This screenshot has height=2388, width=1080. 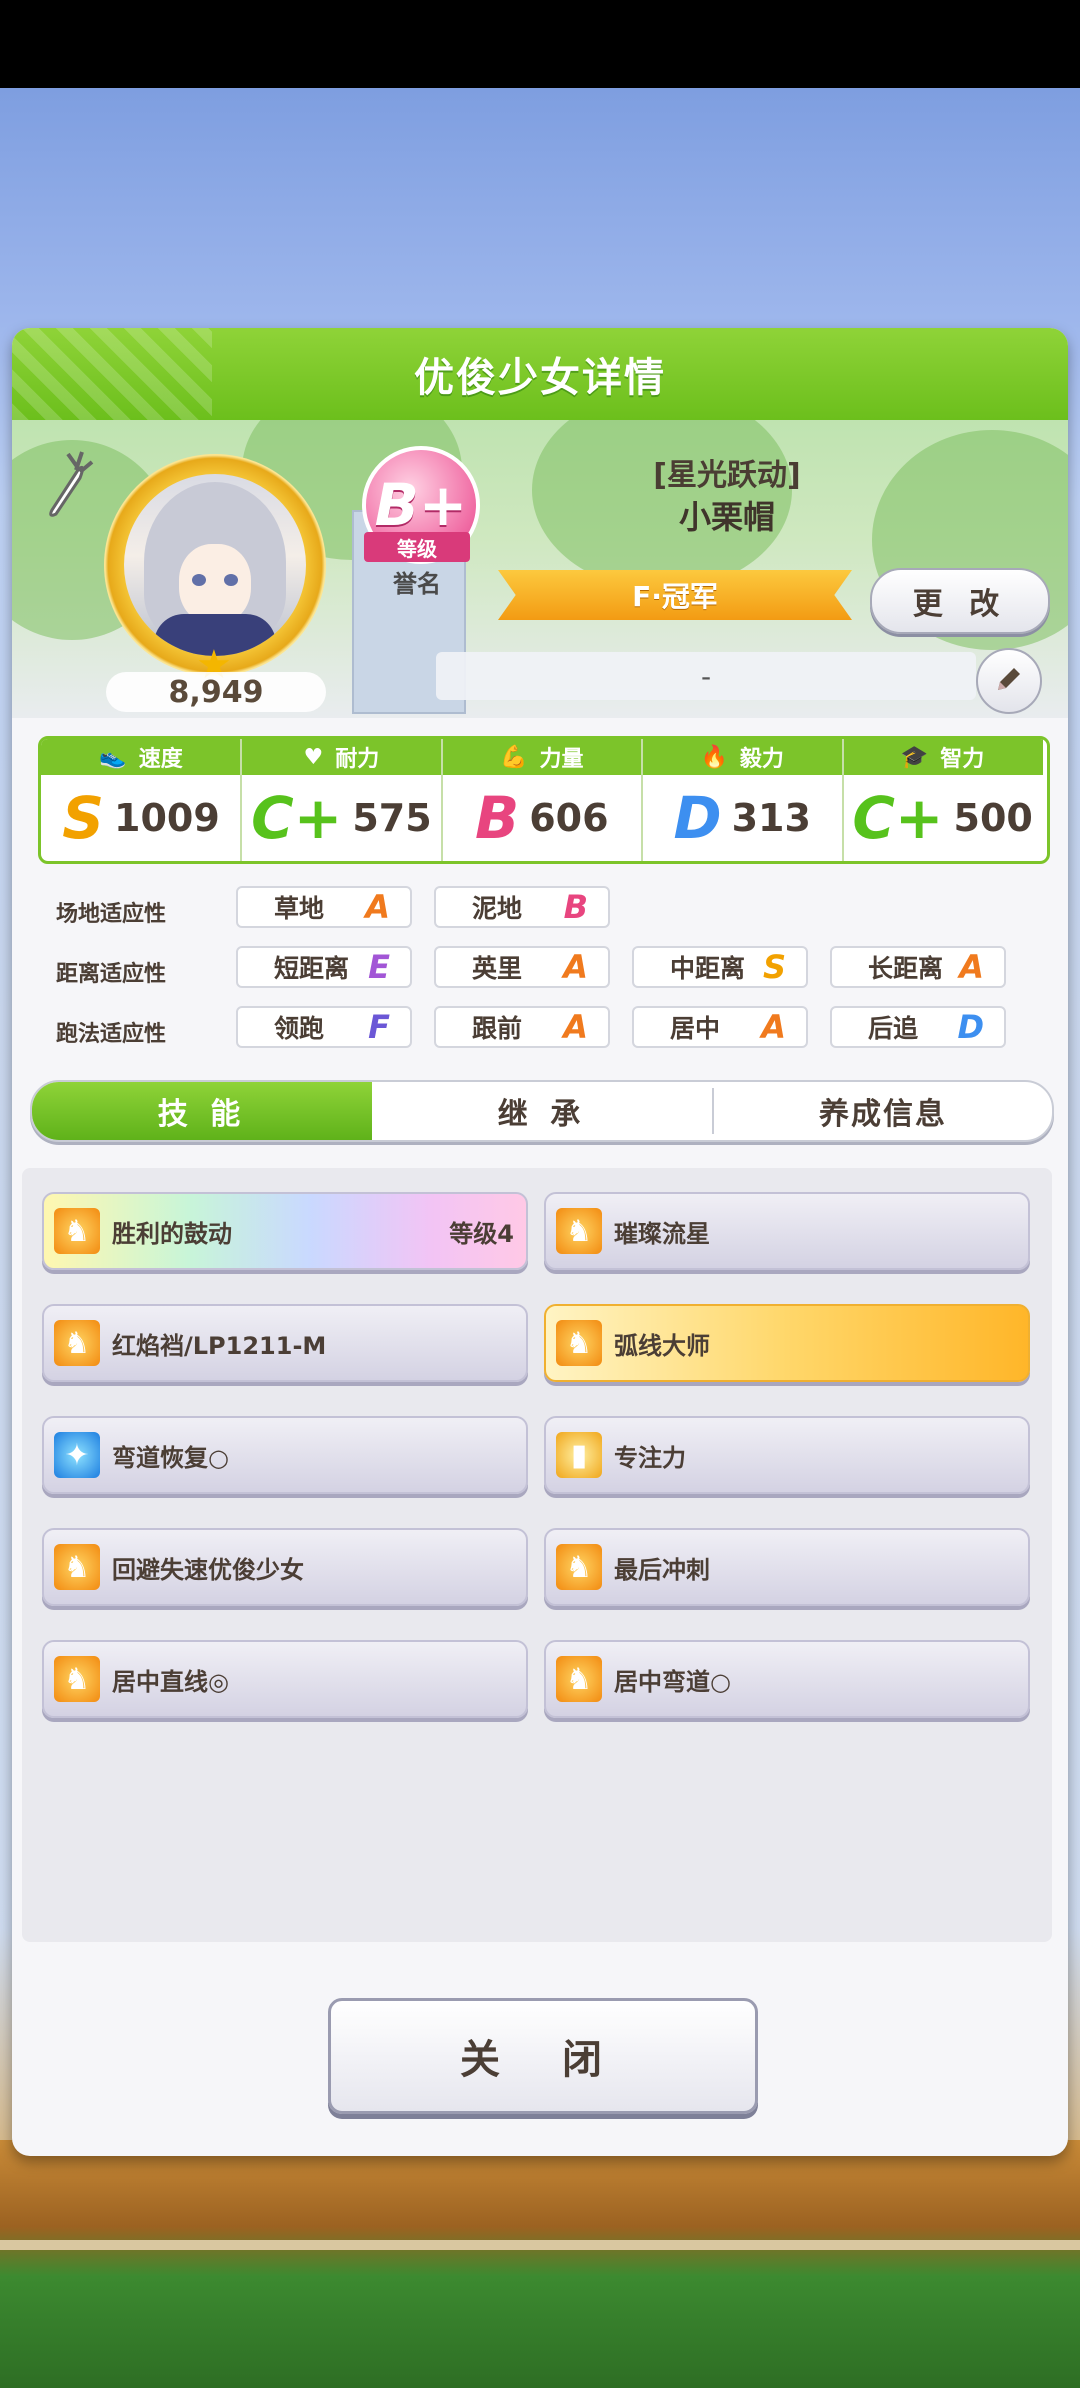 I want to click on aptitude-style-item: 居中 A, so click(x=720, y=1027).